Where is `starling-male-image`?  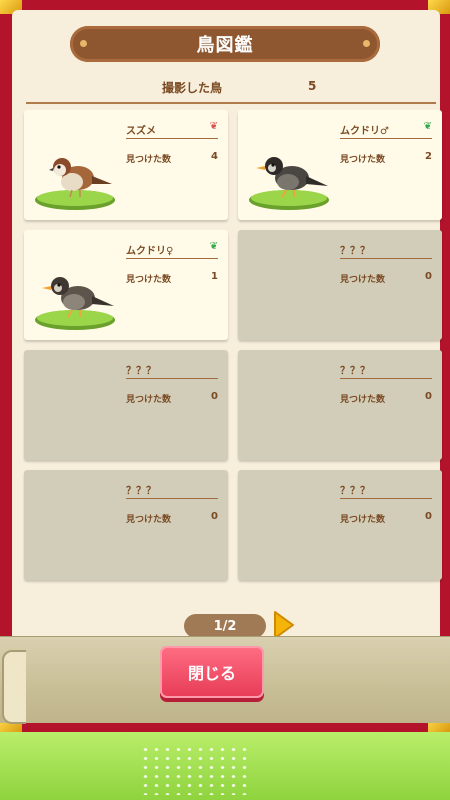
starling-male-image is located at coordinates (289, 183).